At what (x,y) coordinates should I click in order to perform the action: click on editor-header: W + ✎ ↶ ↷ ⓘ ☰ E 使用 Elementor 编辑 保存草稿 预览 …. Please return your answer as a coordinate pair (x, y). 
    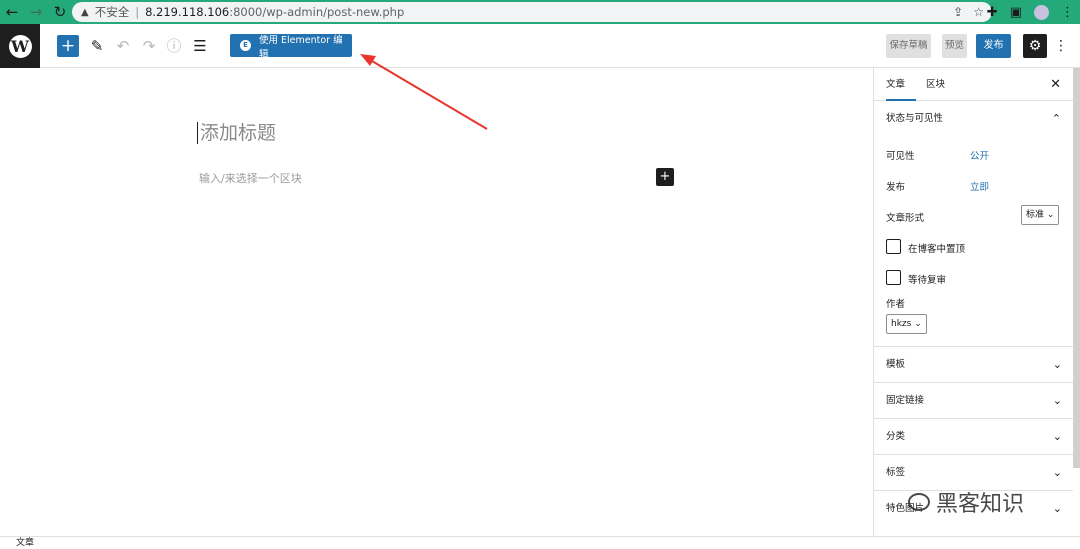
    Looking at the image, I should click on (540, 46).